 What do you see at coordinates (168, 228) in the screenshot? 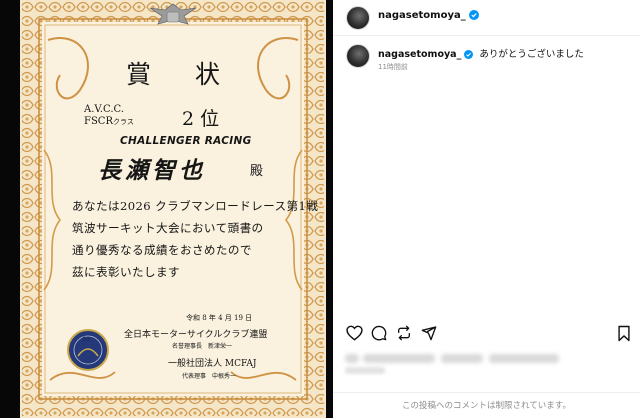
I see `body-line: 筑波サーキット大会において頭書の` at bounding box center [168, 228].